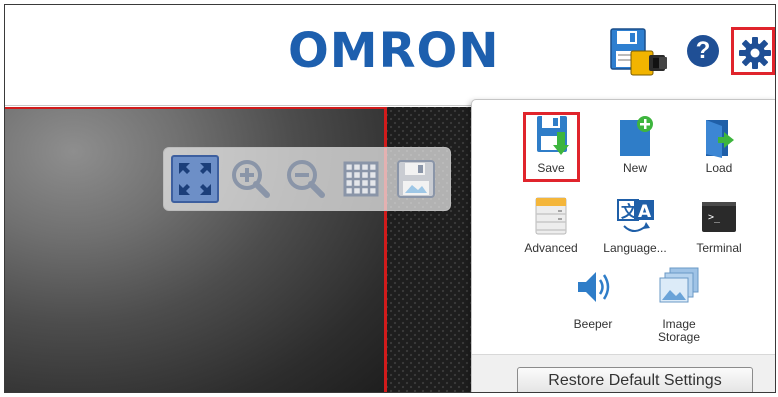 The image size is (778, 397). I want to click on menu-item-beeper: Beeper, so click(593, 297).